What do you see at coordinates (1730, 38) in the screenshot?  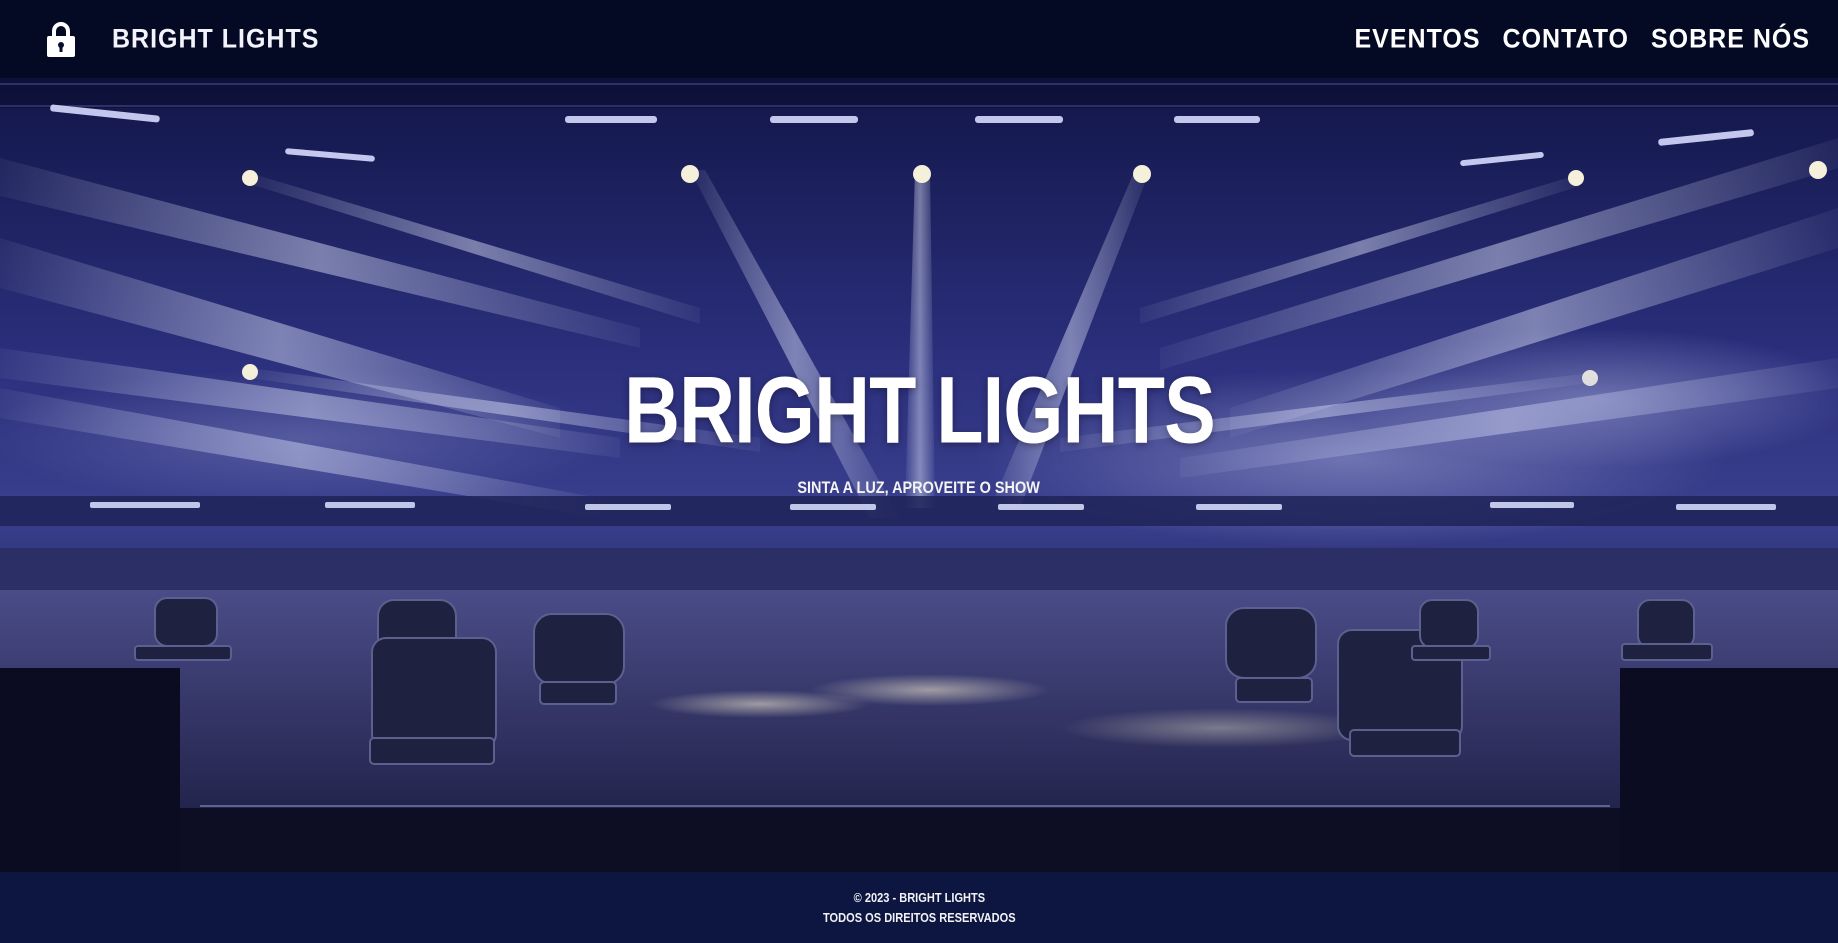 I see `nav-link-sobre-nos: SOBRE NÓS` at bounding box center [1730, 38].